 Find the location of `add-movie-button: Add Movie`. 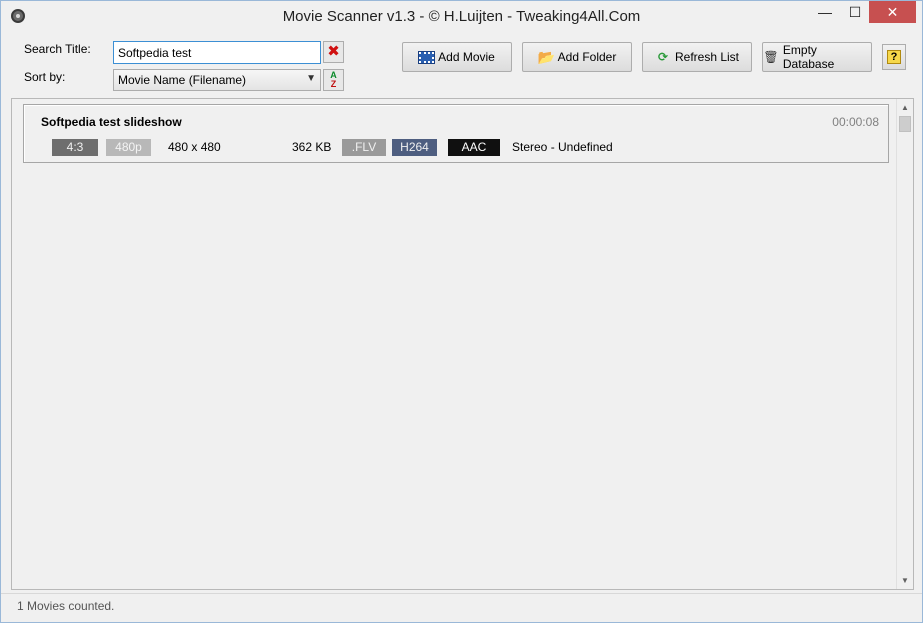

add-movie-button: Add Movie is located at coordinates (457, 57).